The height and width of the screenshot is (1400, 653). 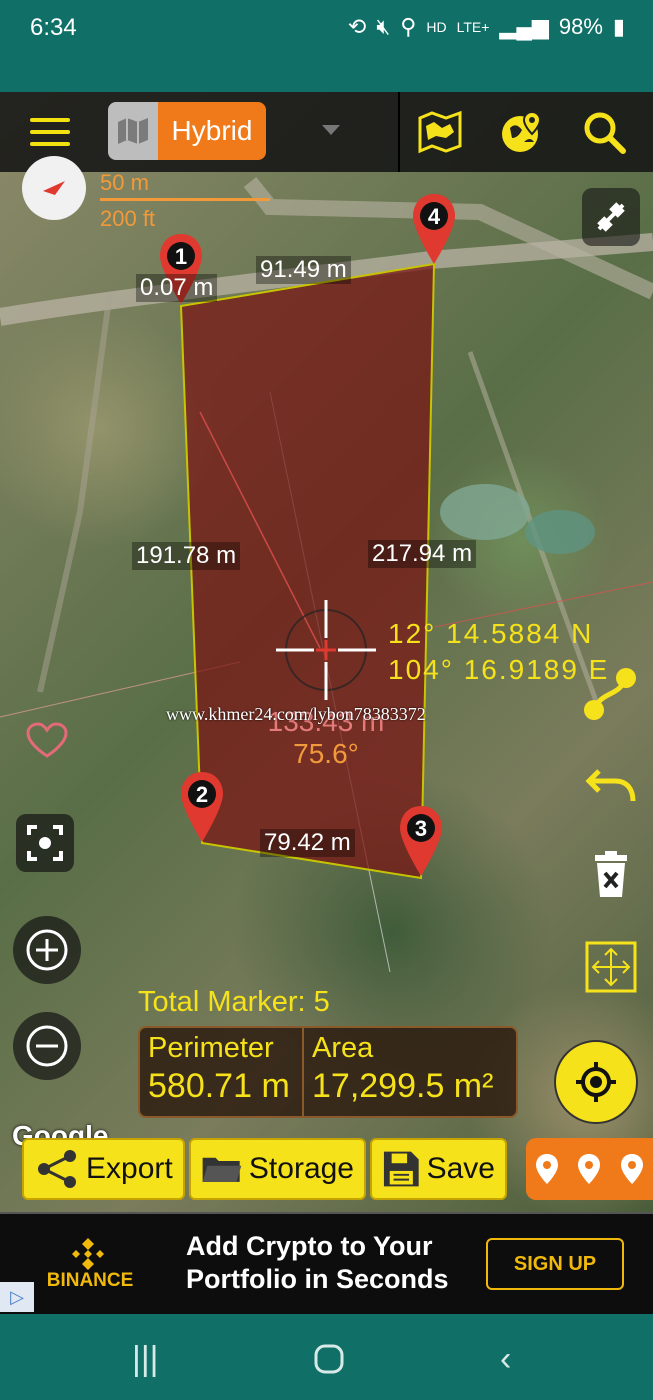 What do you see at coordinates (181, 256) in the screenshot?
I see `marker-number-1: 1` at bounding box center [181, 256].